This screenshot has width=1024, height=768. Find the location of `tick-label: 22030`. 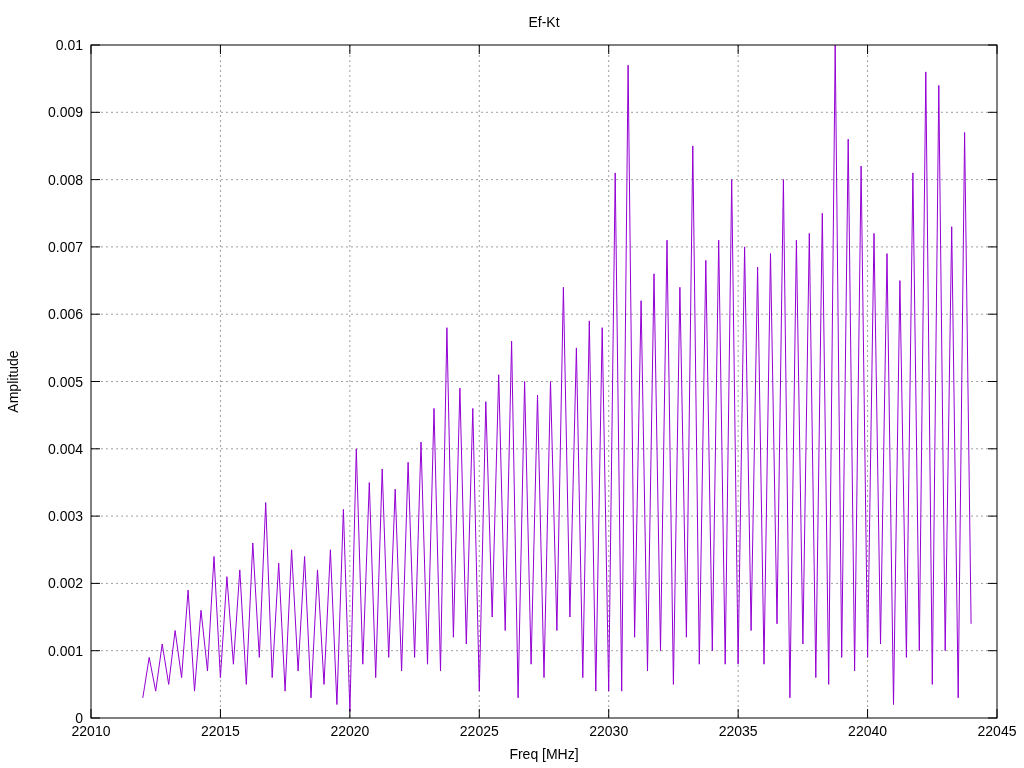

tick-label: 22030 is located at coordinates (609, 731).